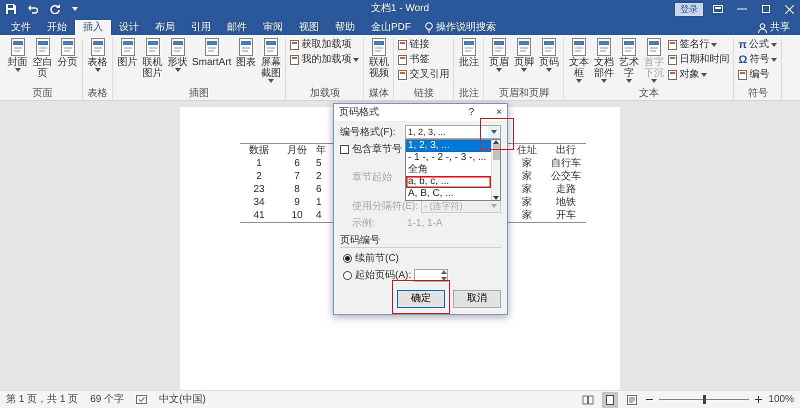 The width and height of the screenshot is (800, 408). What do you see at coordinates (527, 163) in the screenshot?
I see `table-cell-text: 家` at bounding box center [527, 163].